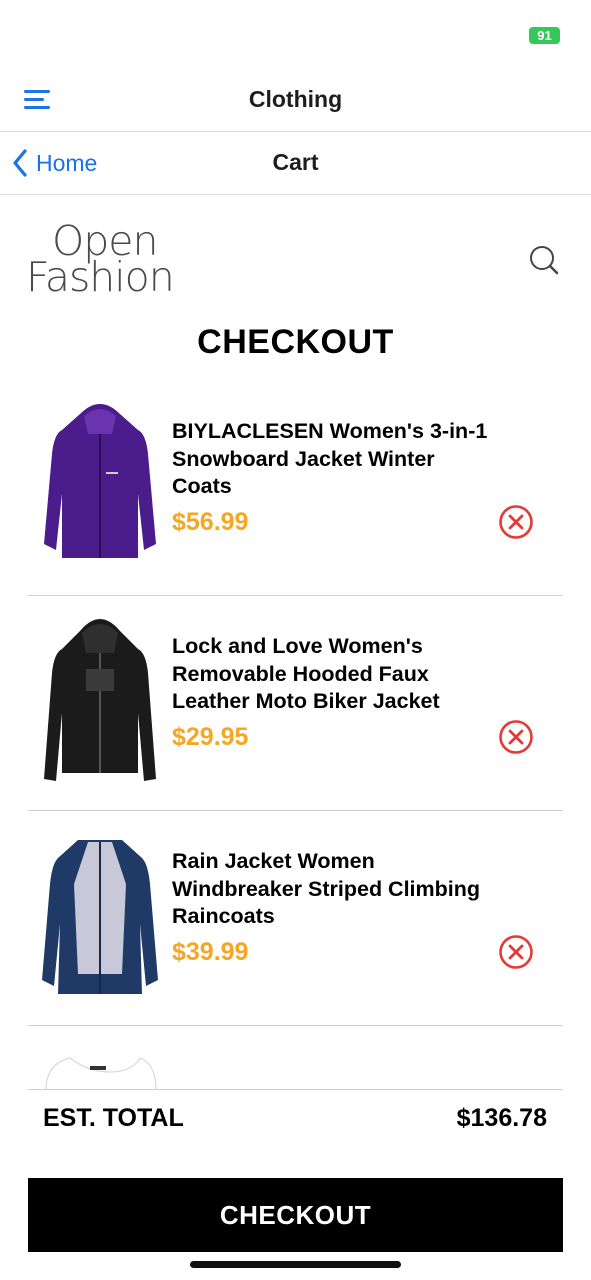 This screenshot has width=591, height=1280. What do you see at coordinates (100, 259) in the screenshot?
I see `open-fashion-logo: Open Fashion` at bounding box center [100, 259].